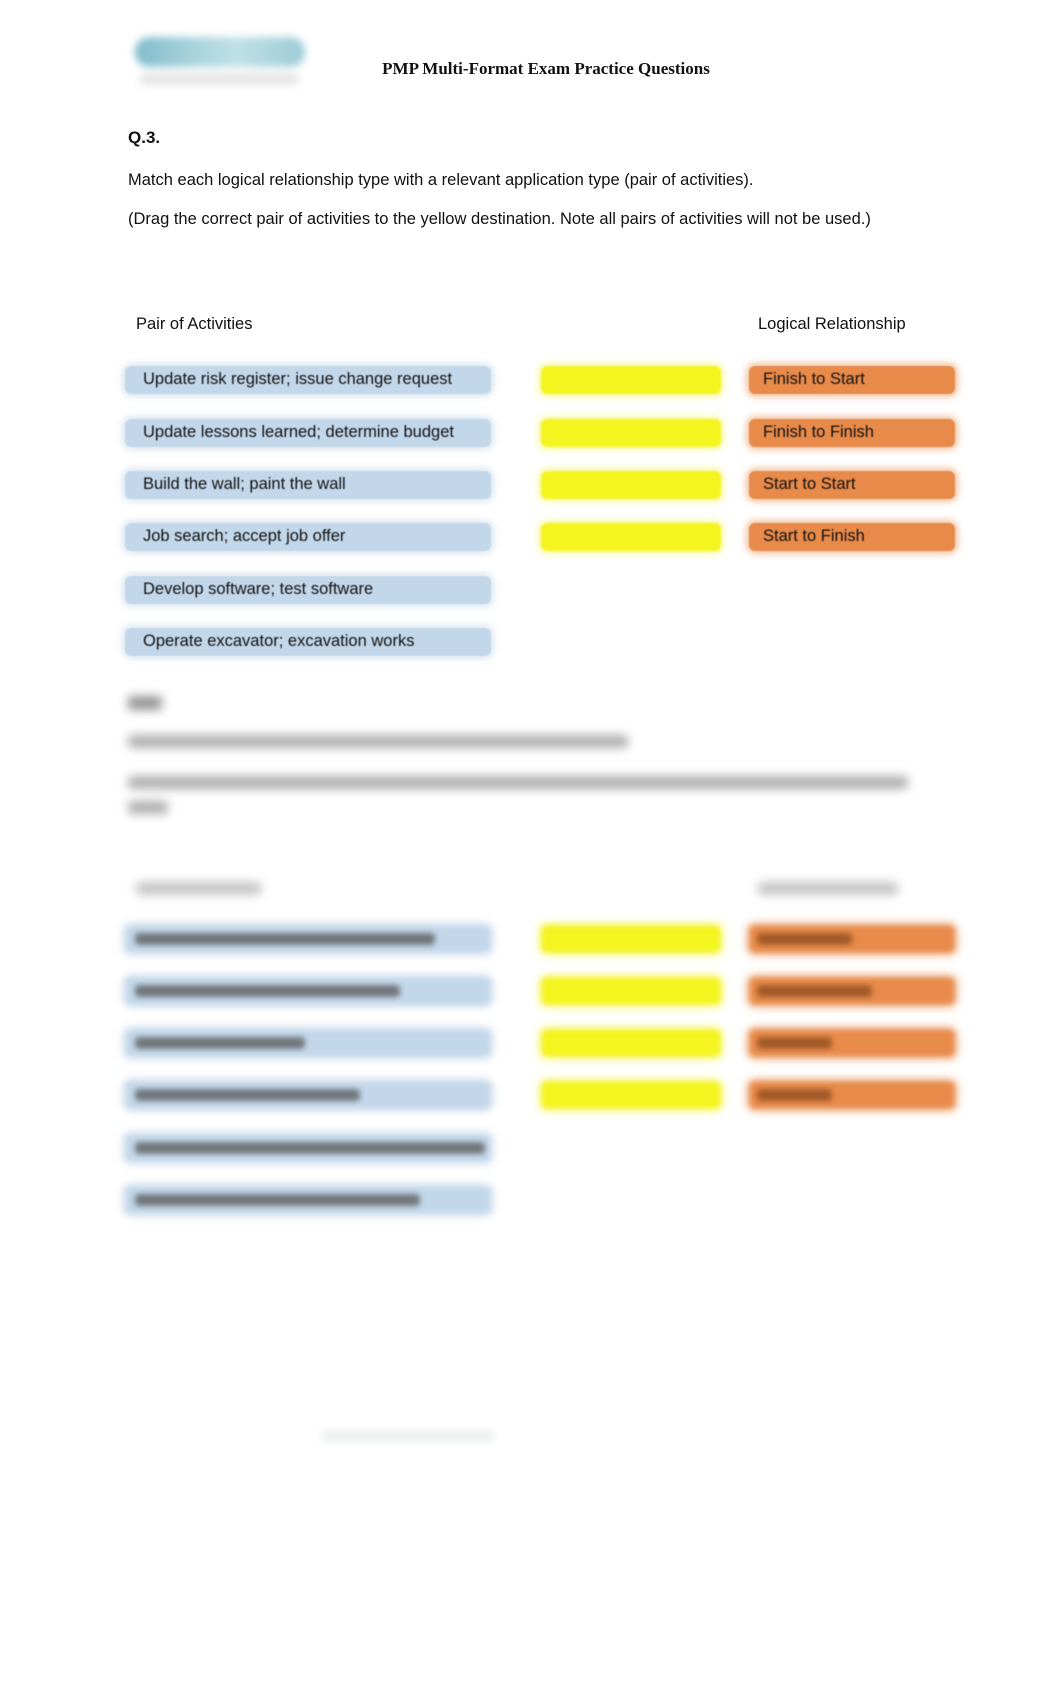 The image size is (1062, 1684). I want to click on question-label: Q.3., so click(144, 137).